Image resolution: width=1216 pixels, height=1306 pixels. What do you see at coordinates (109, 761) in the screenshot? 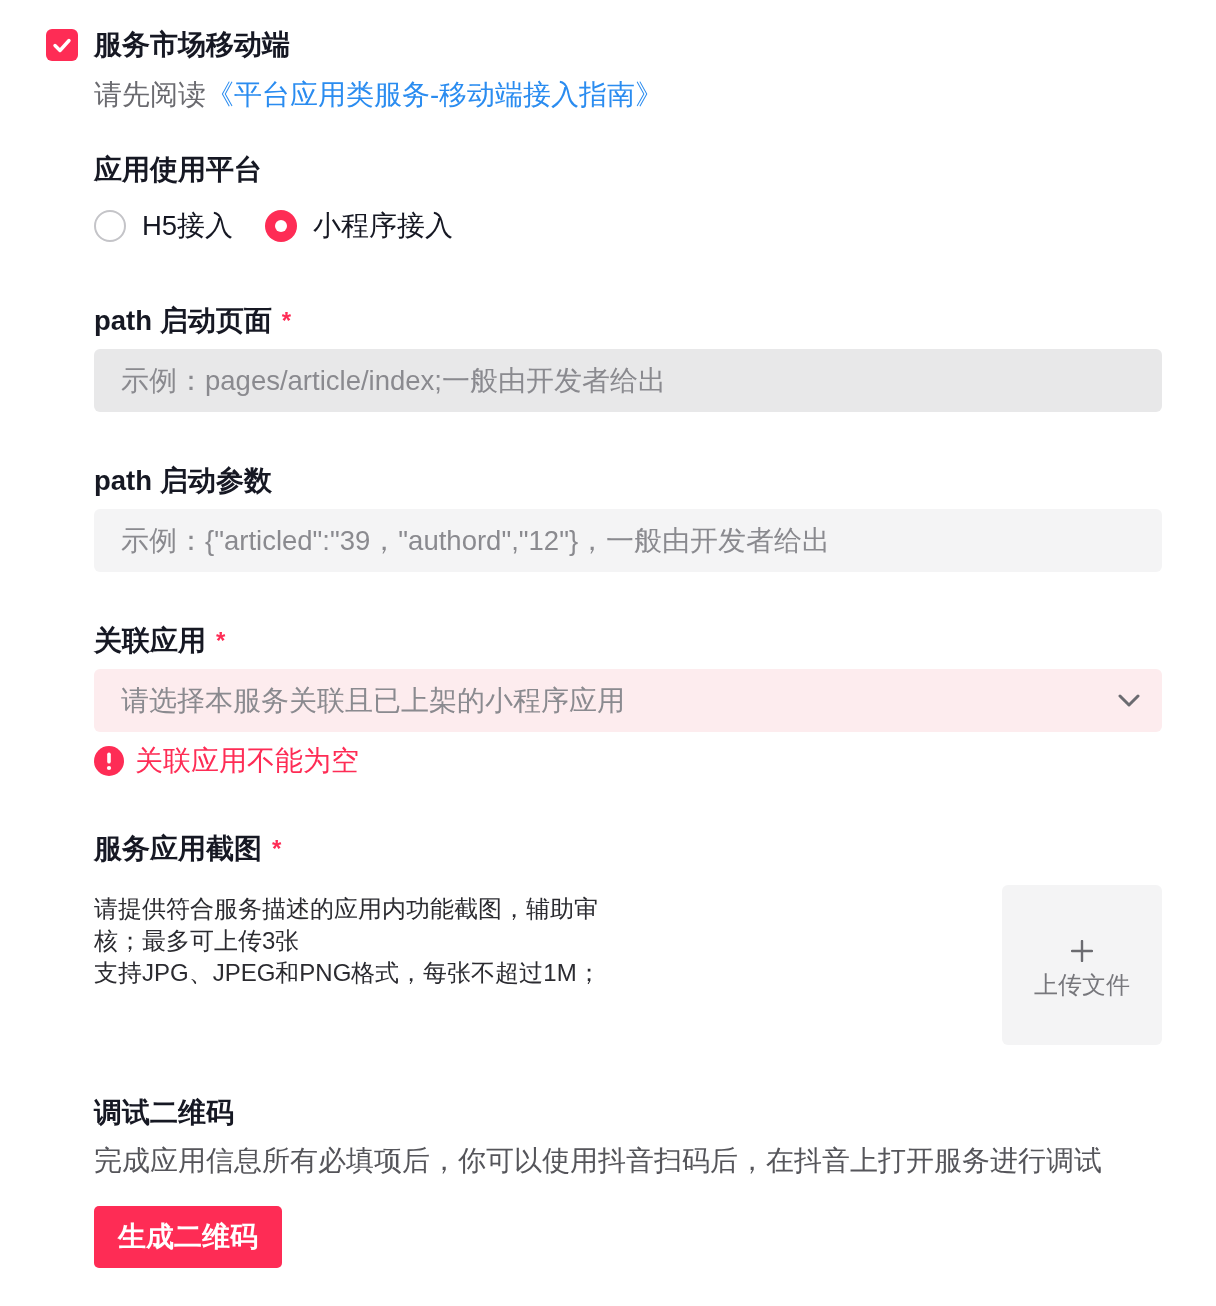
I see `error-icon` at bounding box center [109, 761].